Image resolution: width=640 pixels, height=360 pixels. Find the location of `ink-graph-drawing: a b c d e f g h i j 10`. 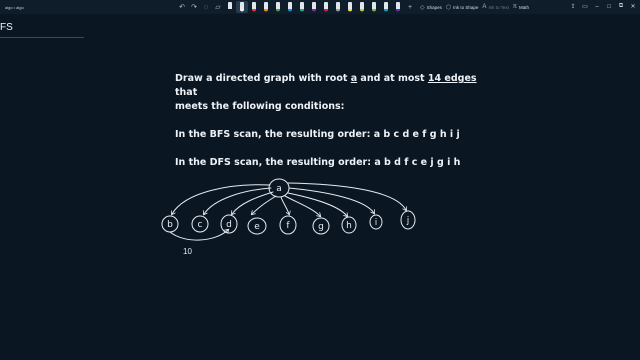

ink-graph-drawing: a b c d e f g h i j 10 is located at coordinates (288, 217).